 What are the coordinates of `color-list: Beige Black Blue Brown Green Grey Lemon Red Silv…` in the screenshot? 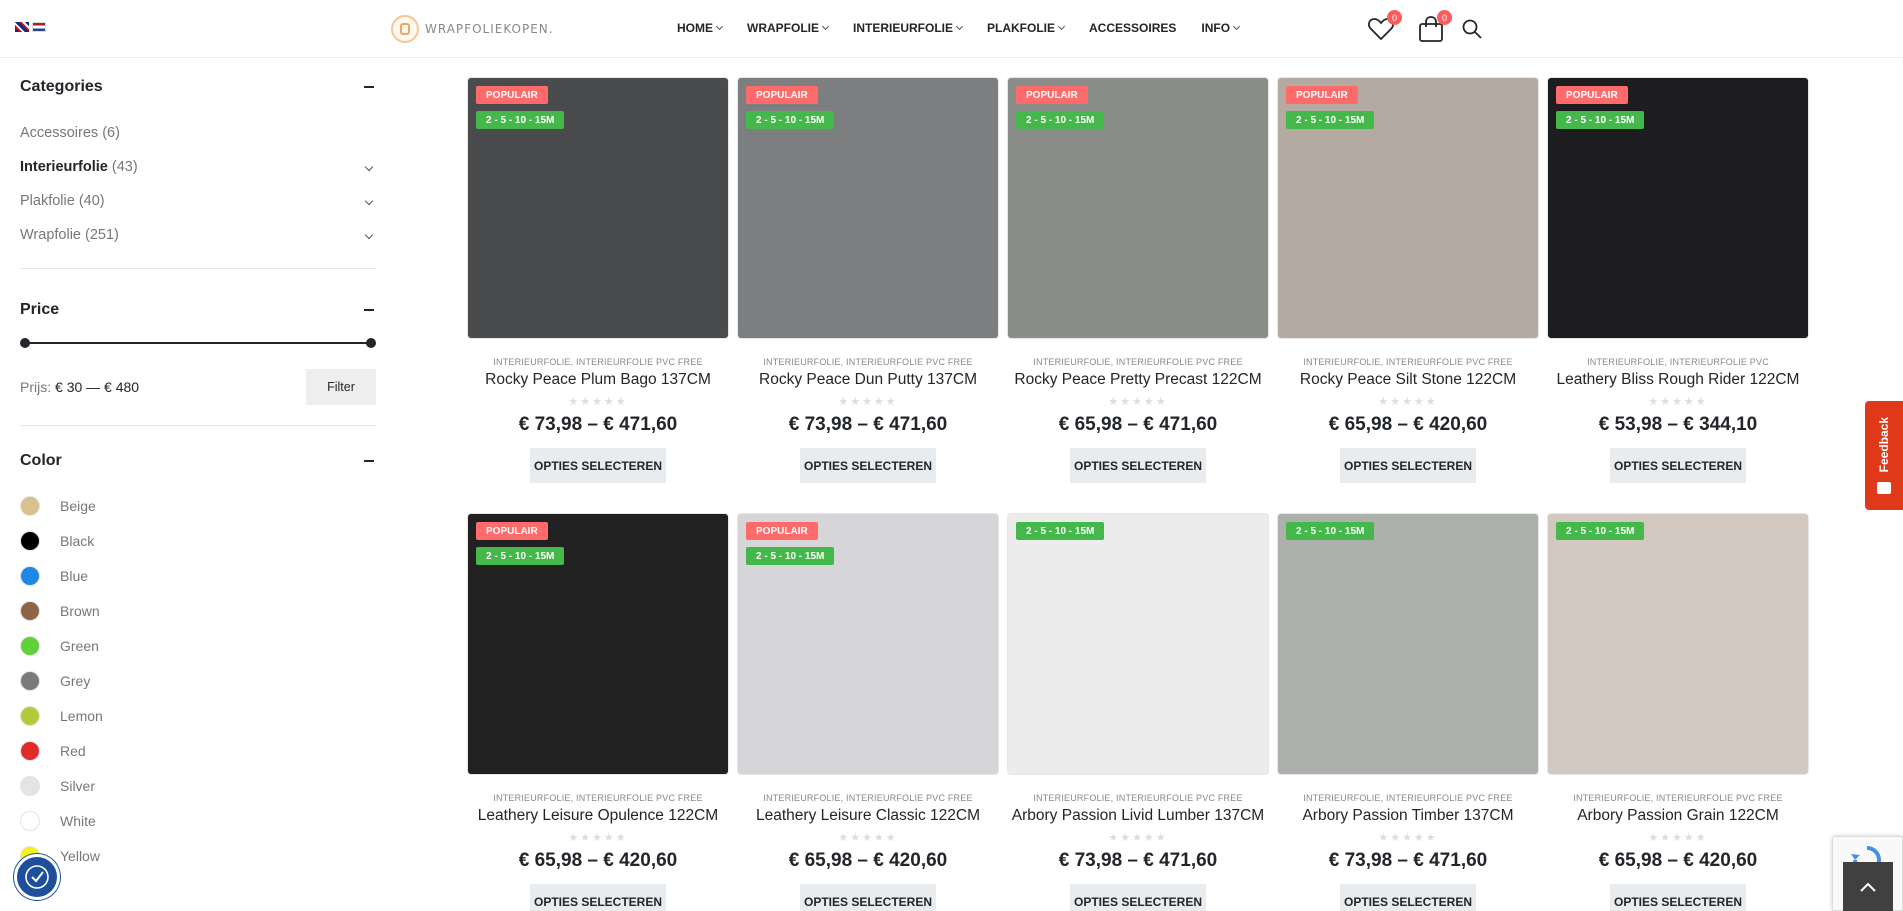 It's located at (198, 680).